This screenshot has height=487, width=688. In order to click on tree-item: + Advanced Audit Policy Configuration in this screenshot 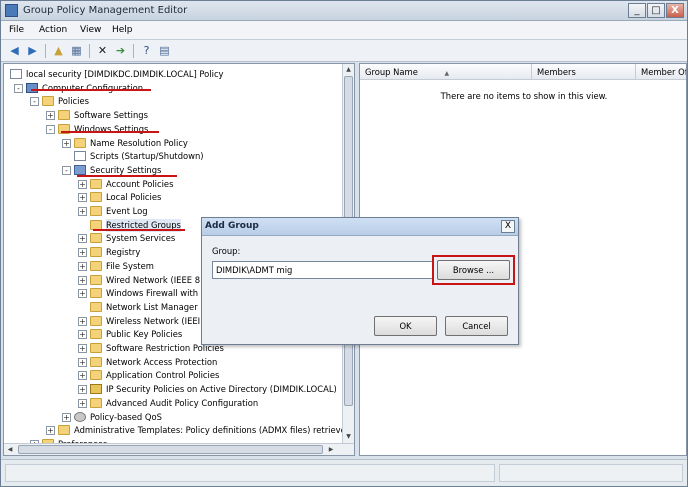, I will do `click(174, 403)`.